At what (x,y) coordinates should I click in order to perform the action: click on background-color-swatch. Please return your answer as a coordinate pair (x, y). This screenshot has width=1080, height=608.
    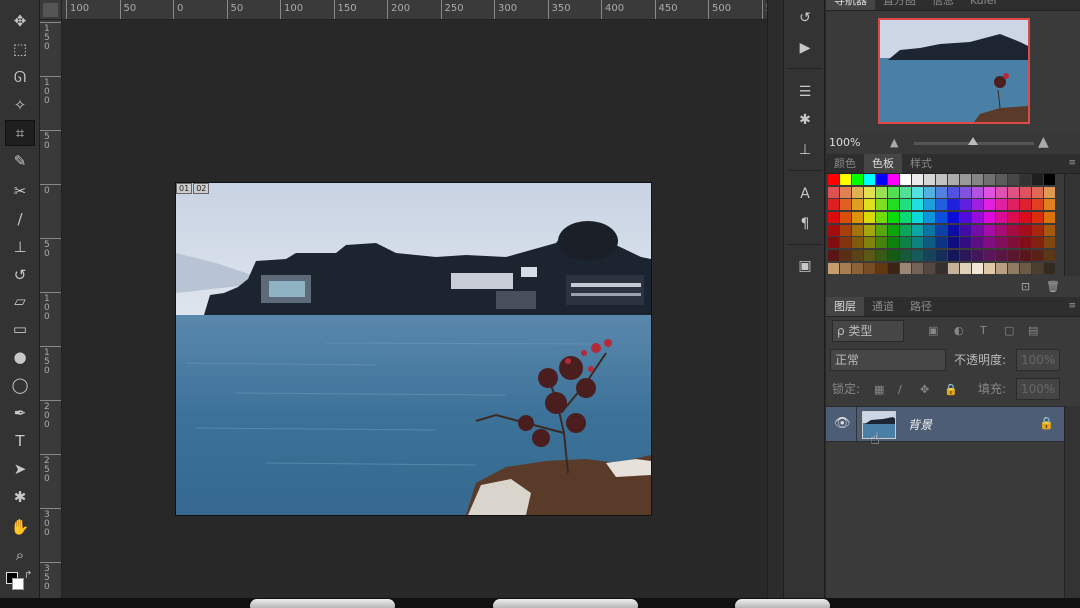
    Looking at the image, I should click on (18, 584).